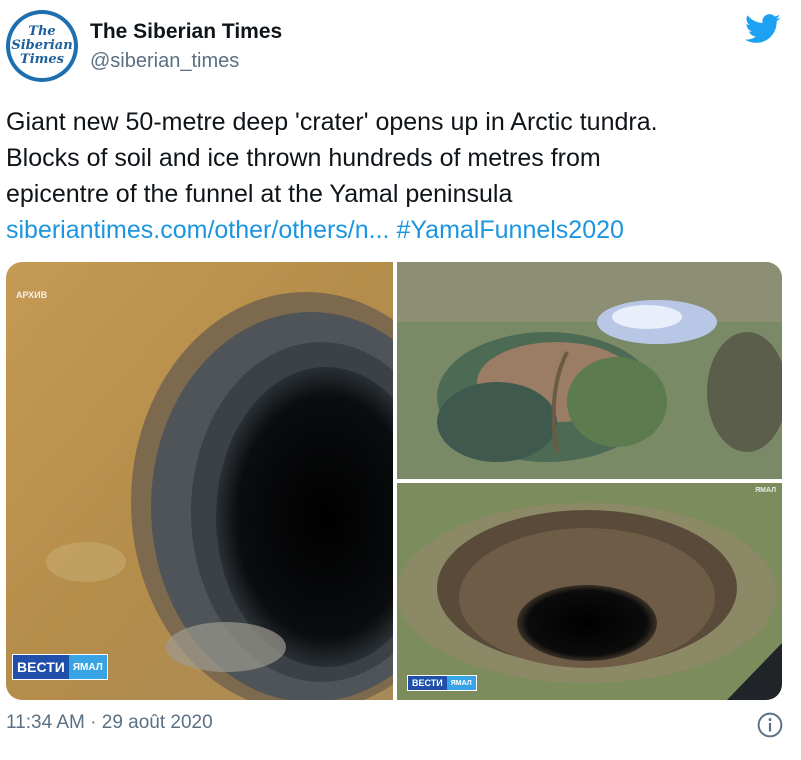 The width and height of the screenshot is (801, 760). I want to click on avatar: The Siberian Times, so click(42, 46).